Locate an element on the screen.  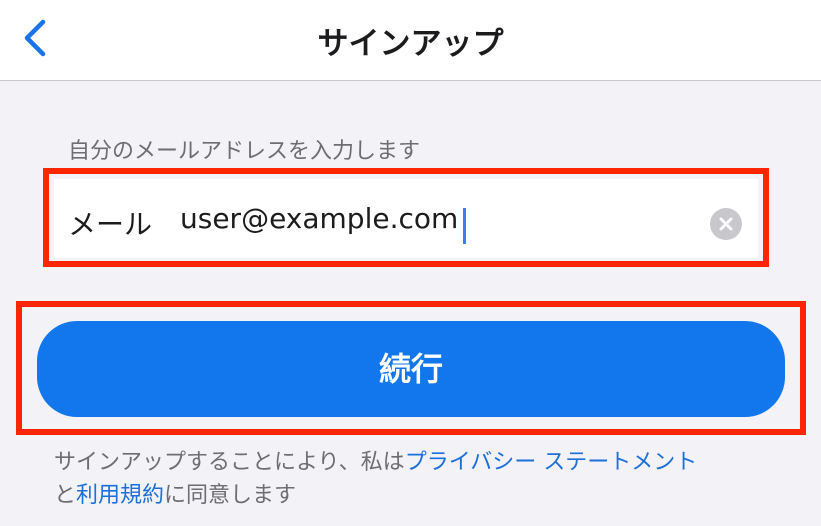
email-section-caption: 自分のメールアドレスを入力します is located at coordinates (244, 151).